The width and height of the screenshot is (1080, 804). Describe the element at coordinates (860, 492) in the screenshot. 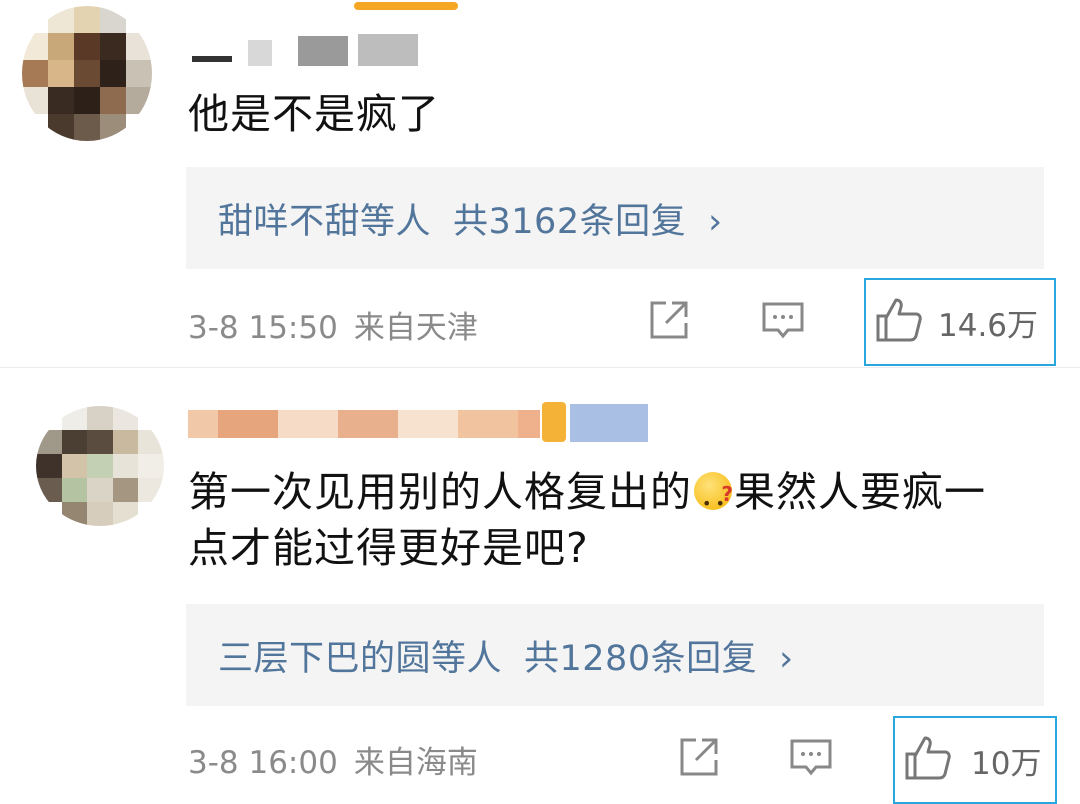

I see `comment-text-line1-end: 果然人要疯一` at that location.